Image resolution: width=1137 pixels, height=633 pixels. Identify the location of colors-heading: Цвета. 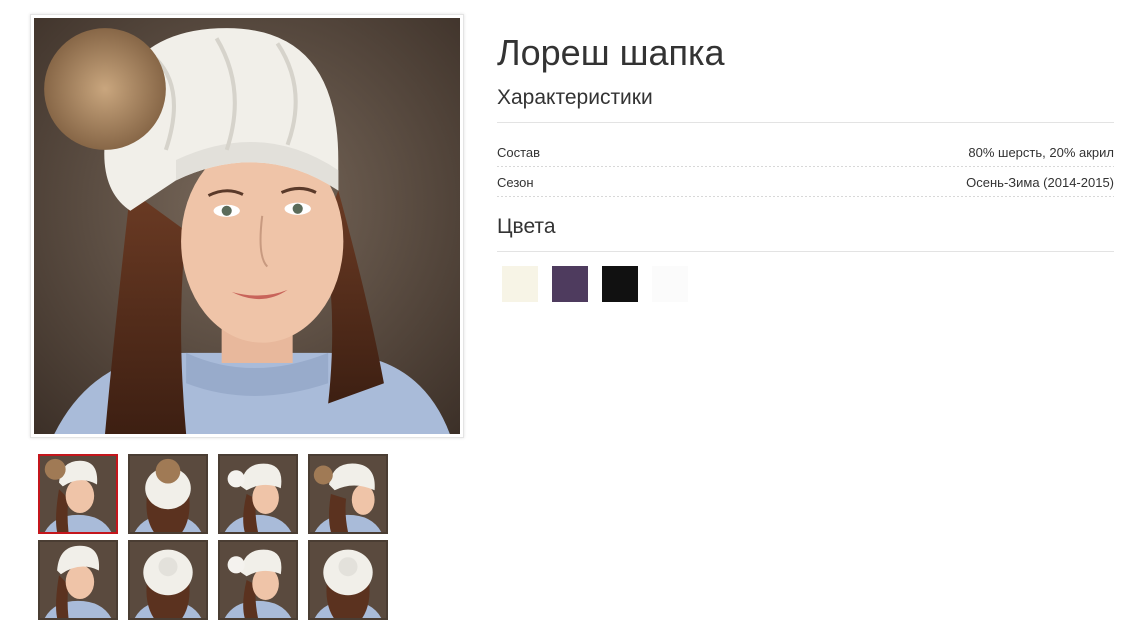
(526, 226).